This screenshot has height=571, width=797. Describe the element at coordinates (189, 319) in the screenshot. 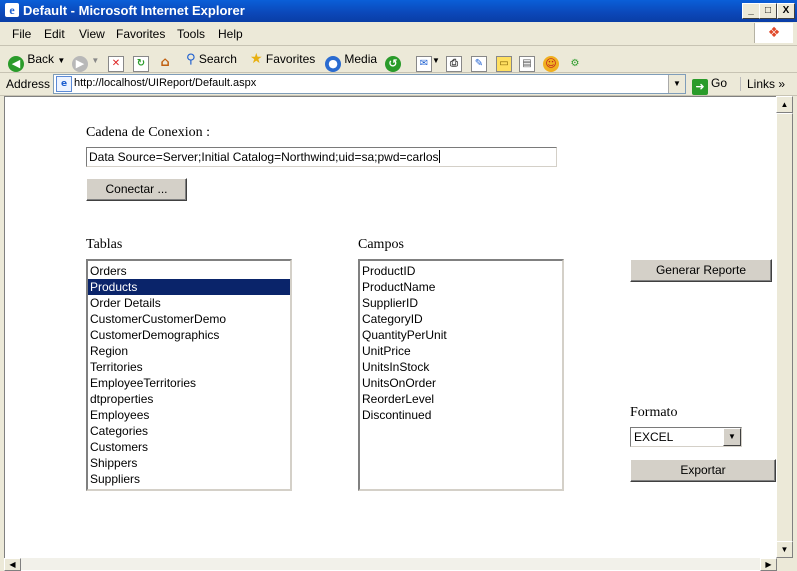

I see `list-item: CustomerCustomerDemo` at that location.